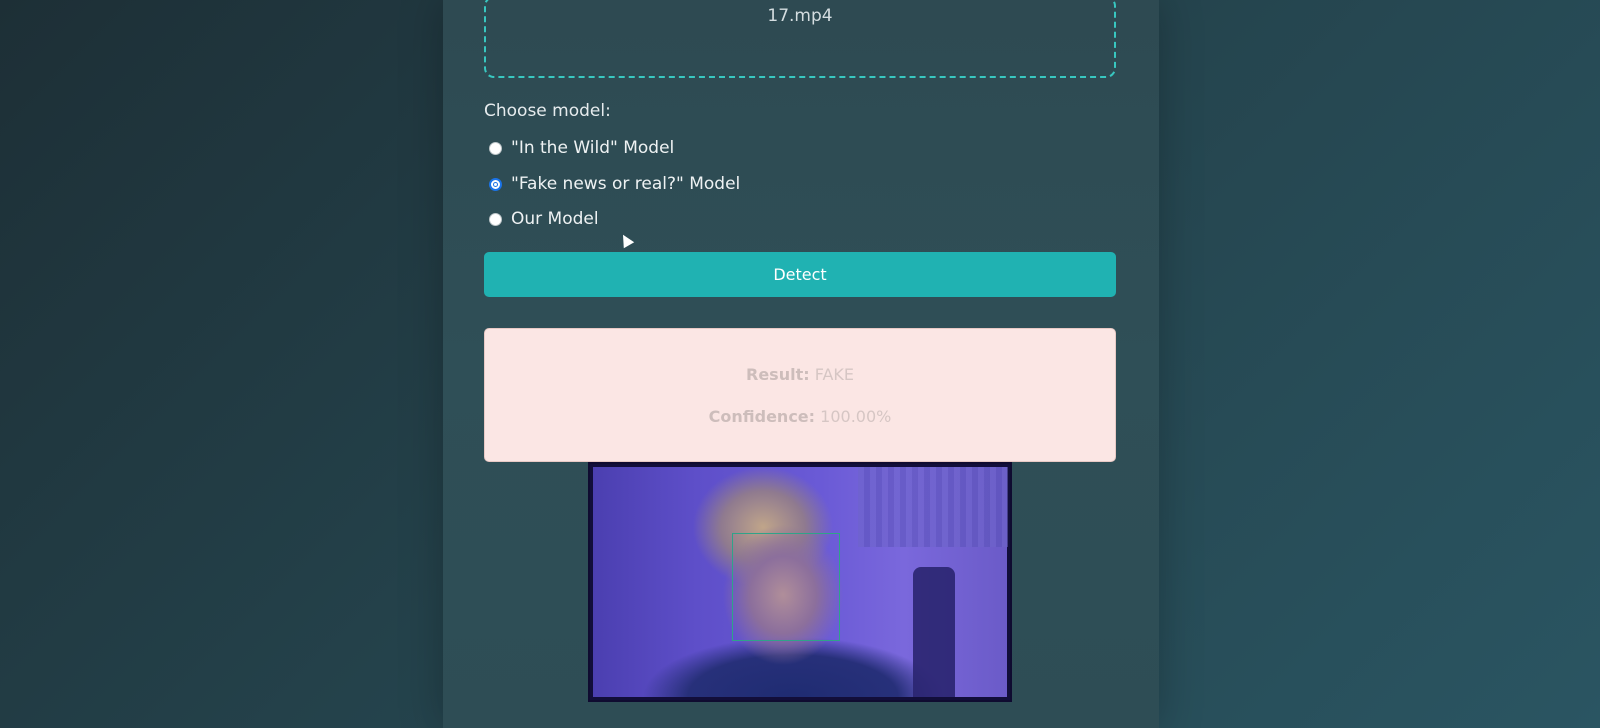  Describe the element at coordinates (778, 374) in the screenshot. I see `result-label: Result:` at that location.